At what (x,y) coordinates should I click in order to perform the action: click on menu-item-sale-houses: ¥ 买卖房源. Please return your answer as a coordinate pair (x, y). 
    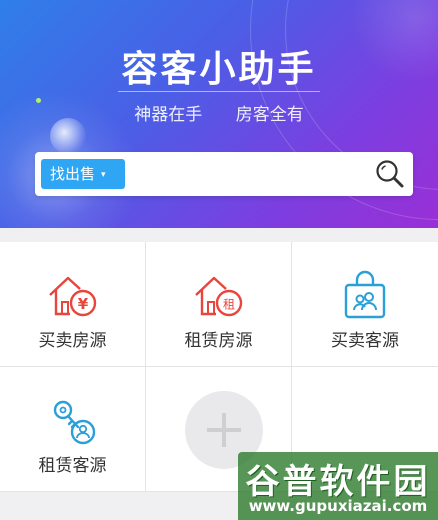
    Looking at the image, I should click on (73, 304).